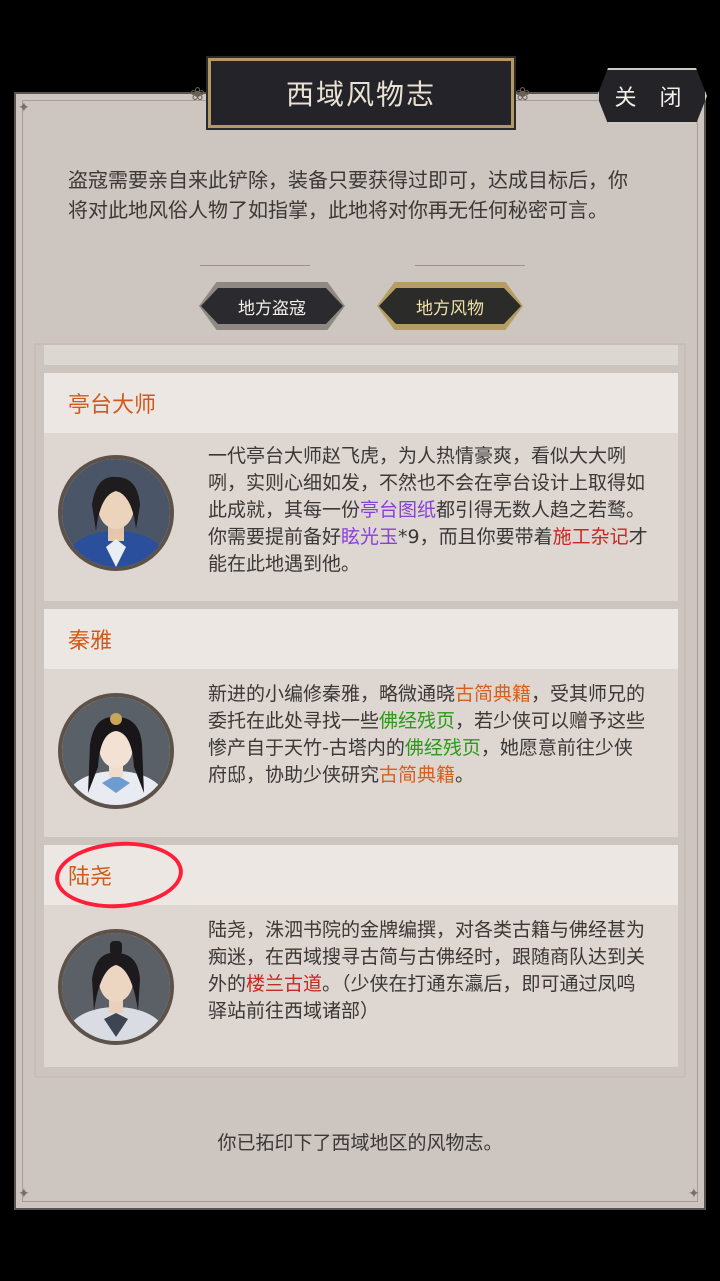  Describe the element at coordinates (360, 1143) in the screenshot. I see `footer-text: 你已拓印下了西域地区的风物志。` at that location.